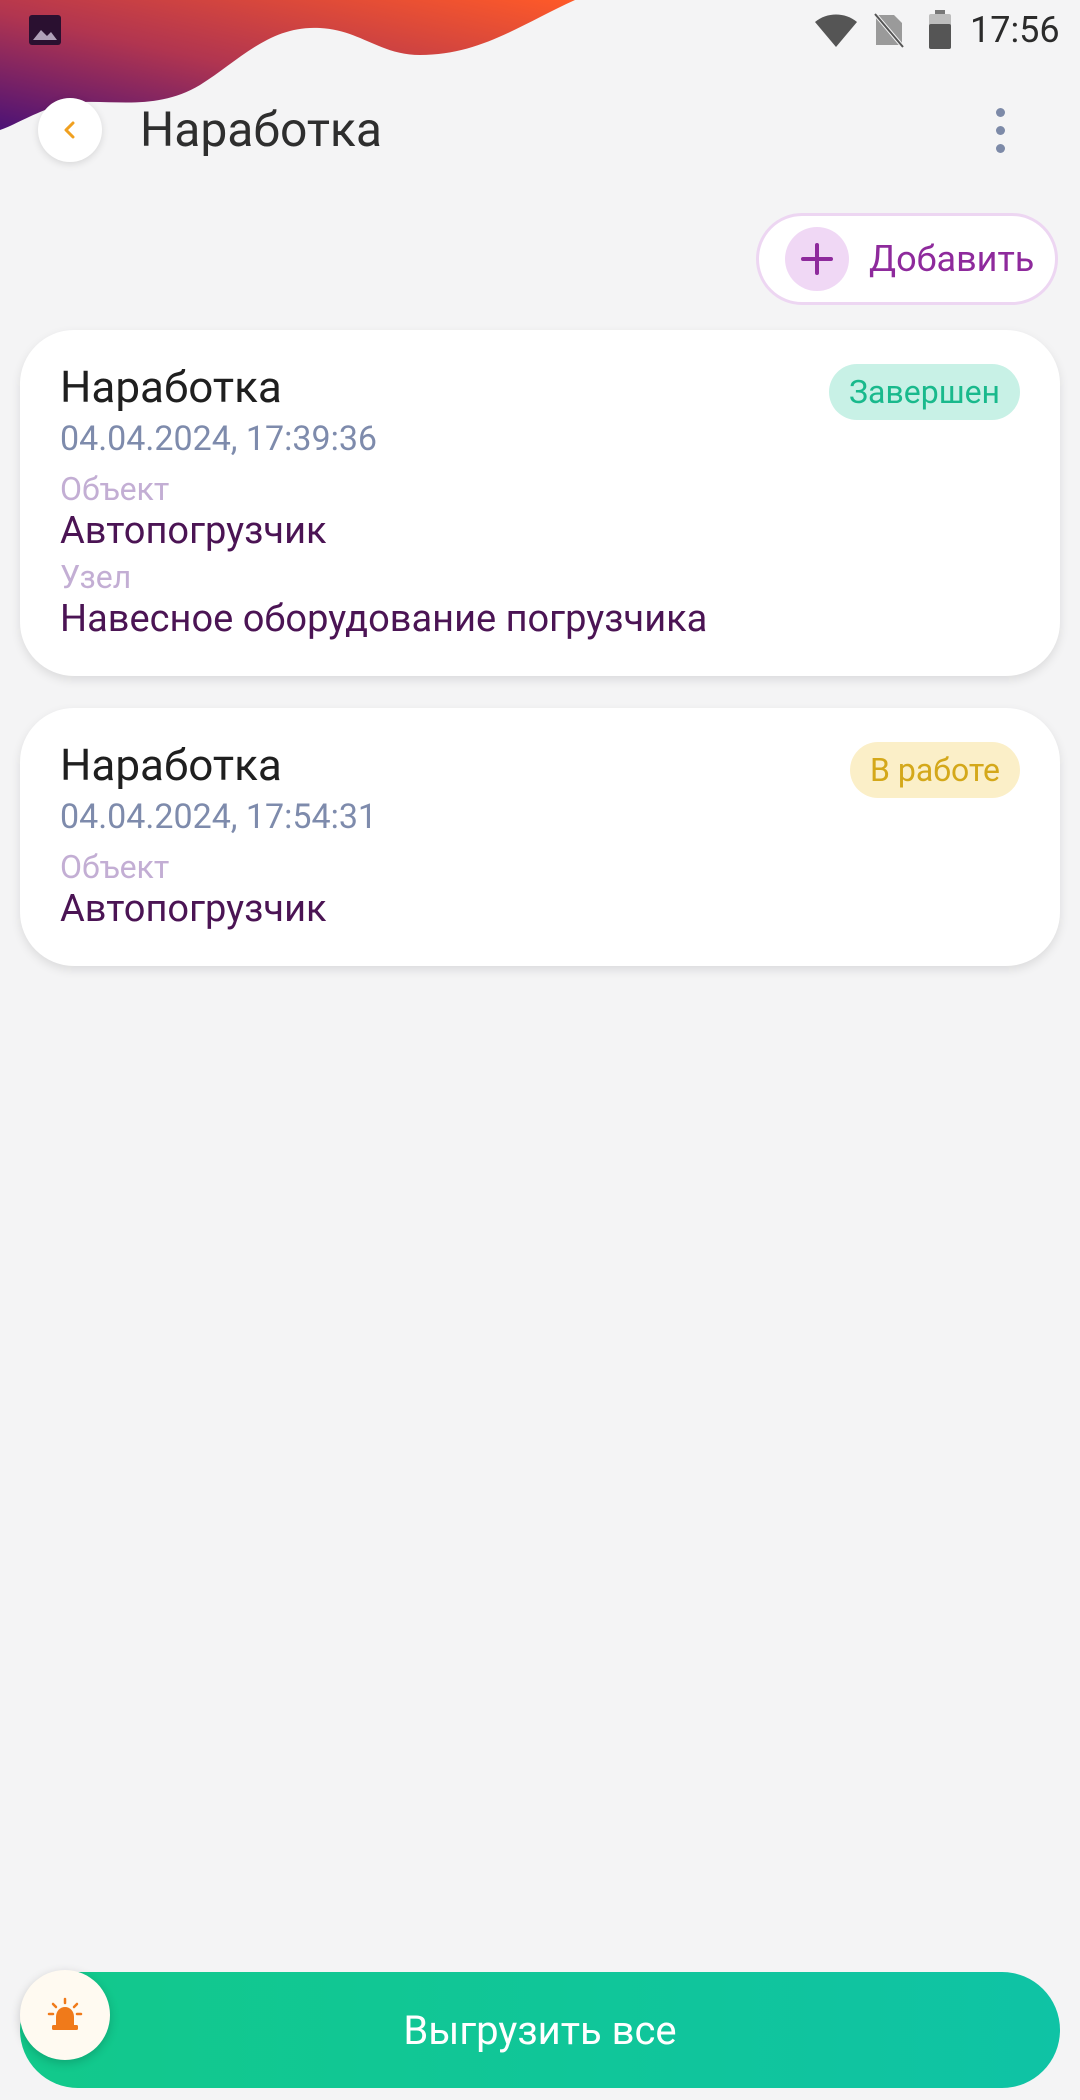 The height and width of the screenshot is (2100, 1080). I want to click on siren-icon, so click(65, 2013).